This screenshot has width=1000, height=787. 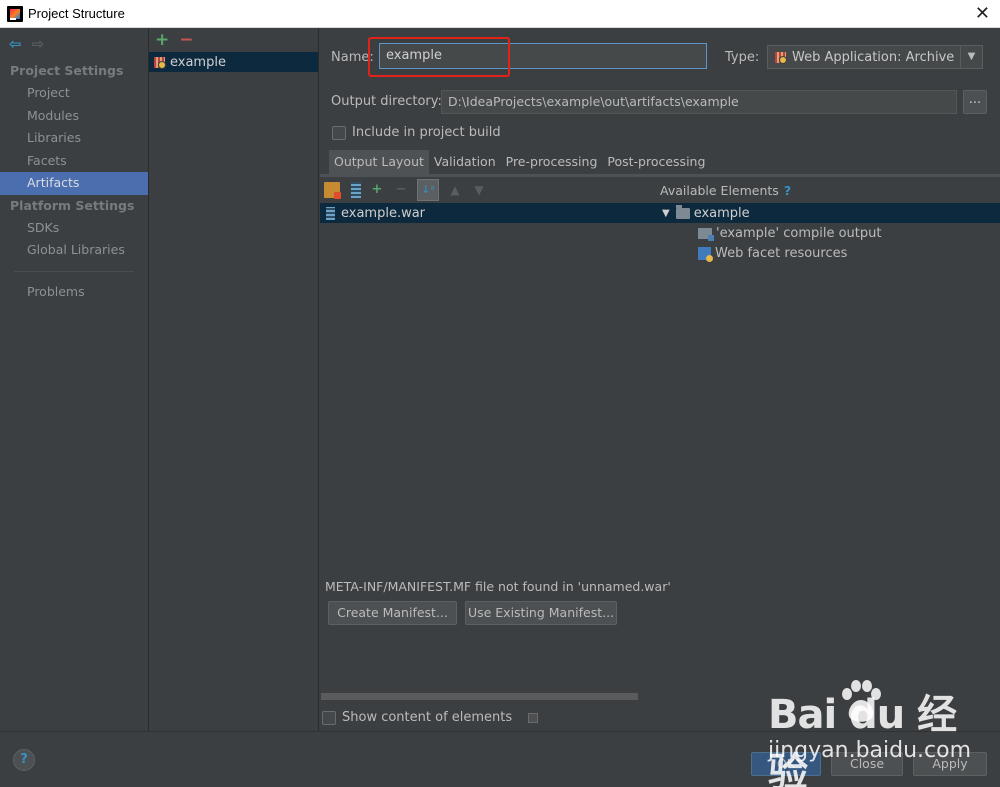 What do you see at coordinates (352, 57) in the screenshot?
I see `name-label: Name:` at bounding box center [352, 57].